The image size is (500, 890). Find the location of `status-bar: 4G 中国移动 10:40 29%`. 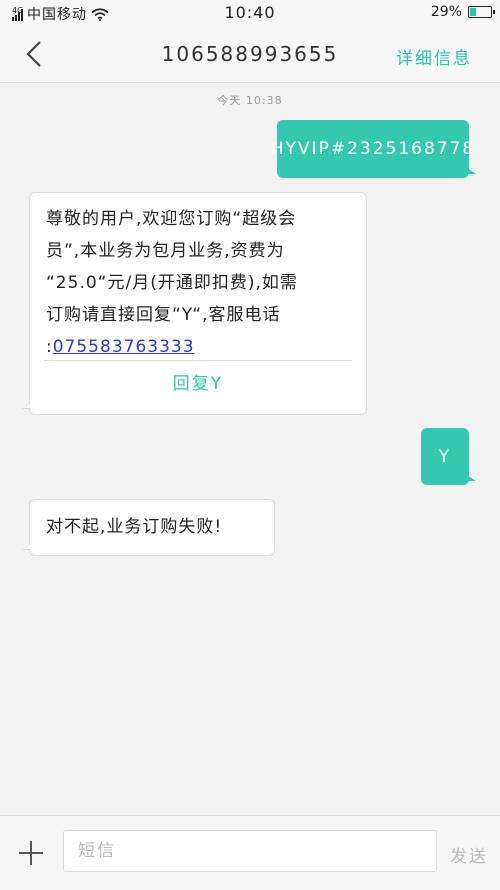

status-bar: 4G 中国移动 10:40 29% is located at coordinates (250, 13).